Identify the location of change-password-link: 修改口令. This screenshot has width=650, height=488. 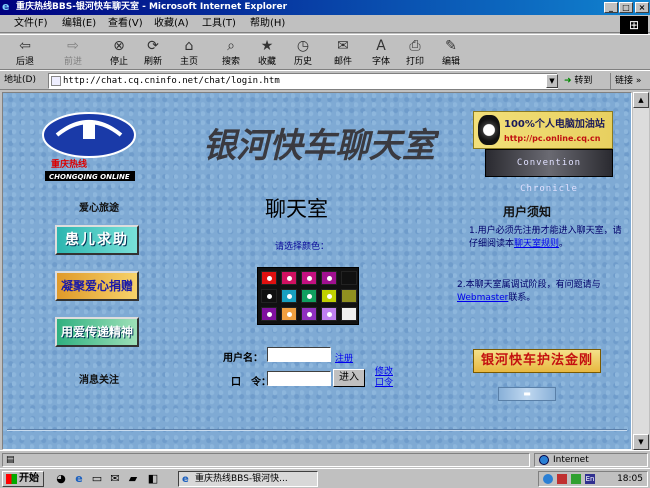
(386, 378).